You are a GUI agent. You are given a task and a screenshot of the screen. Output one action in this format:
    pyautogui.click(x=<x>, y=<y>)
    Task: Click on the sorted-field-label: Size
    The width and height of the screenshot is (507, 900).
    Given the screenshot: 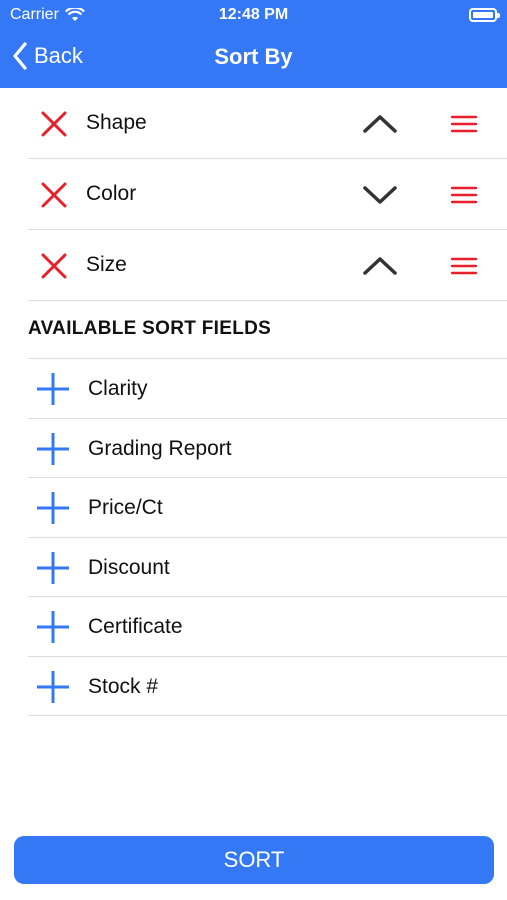 What is the action you would take?
    pyautogui.click(x=106, y=264)
    